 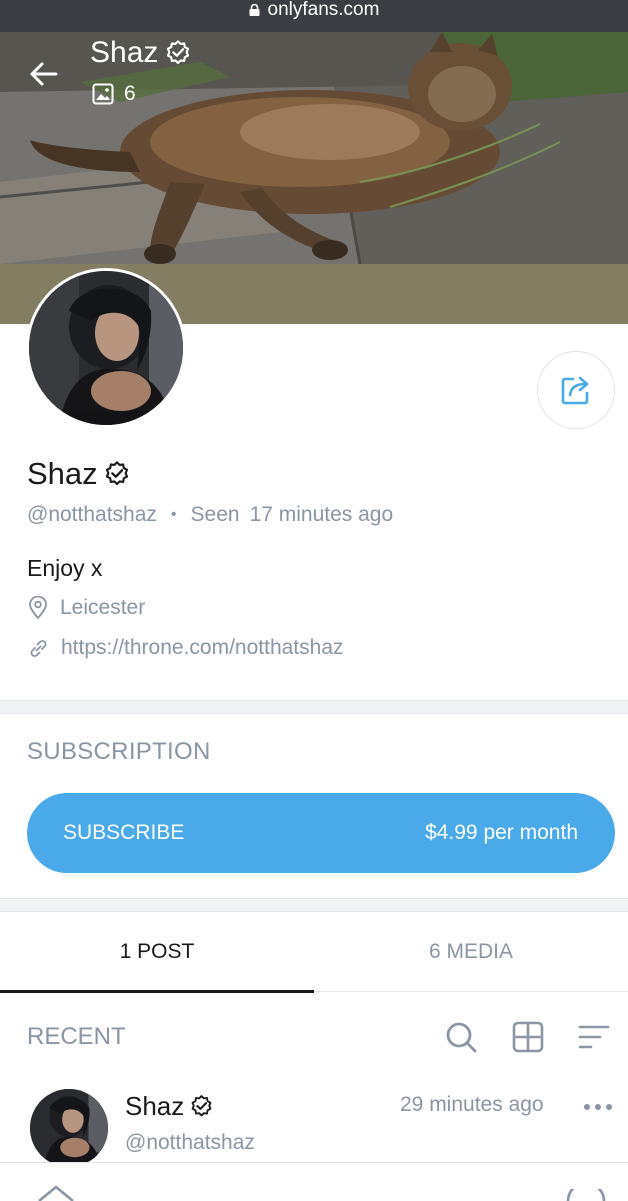 I want to click on header-name: Shaz, so click(x=141, y=53).